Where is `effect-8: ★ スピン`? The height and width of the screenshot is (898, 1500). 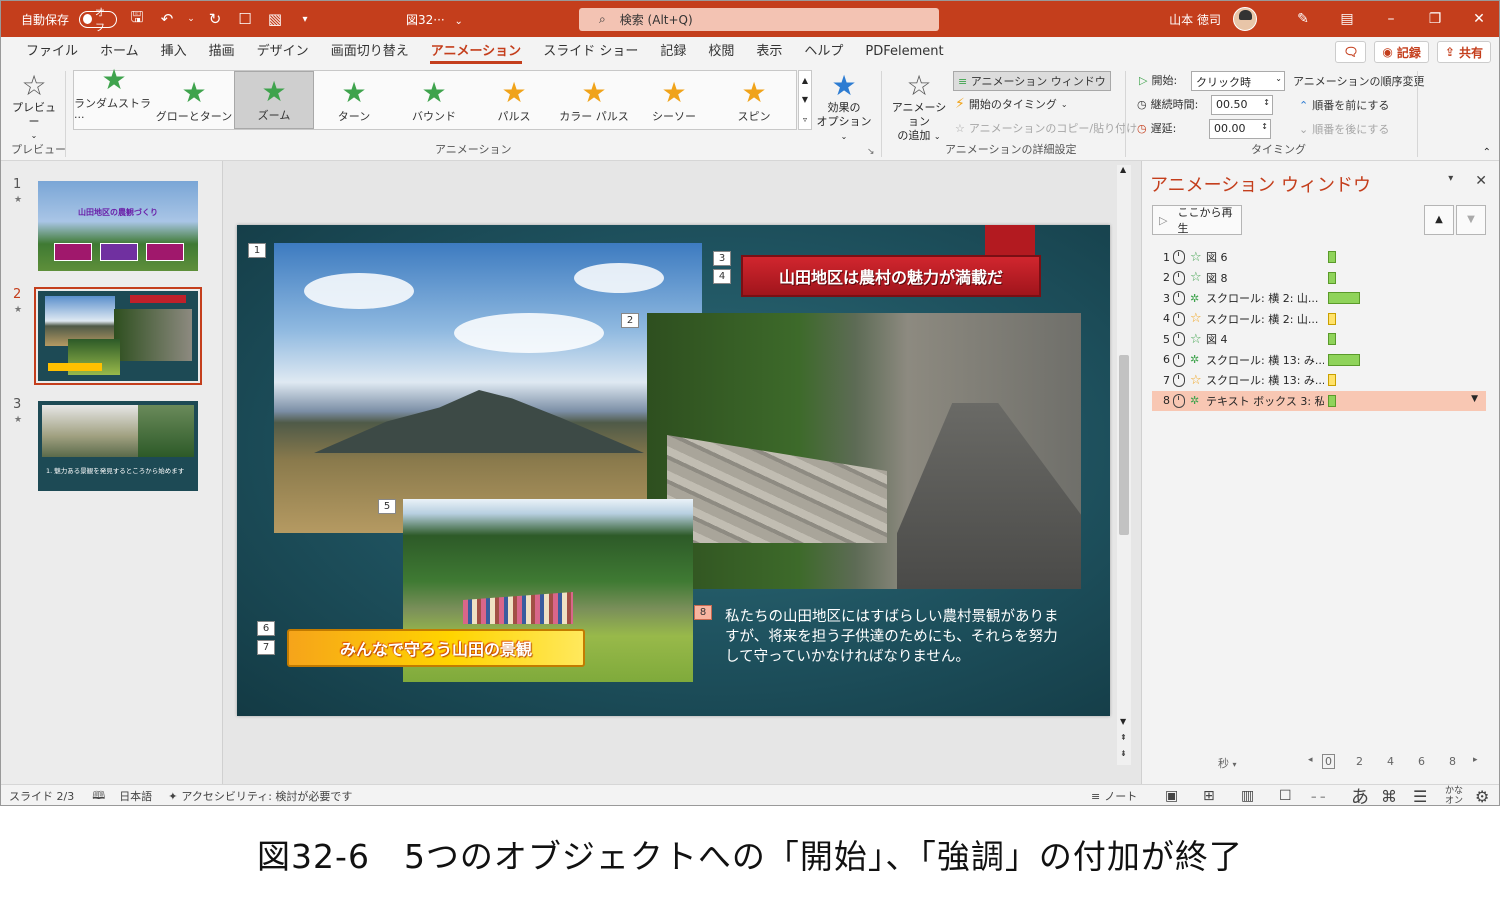
effect-8: ★ スピン is located at coordinates (754, 100).